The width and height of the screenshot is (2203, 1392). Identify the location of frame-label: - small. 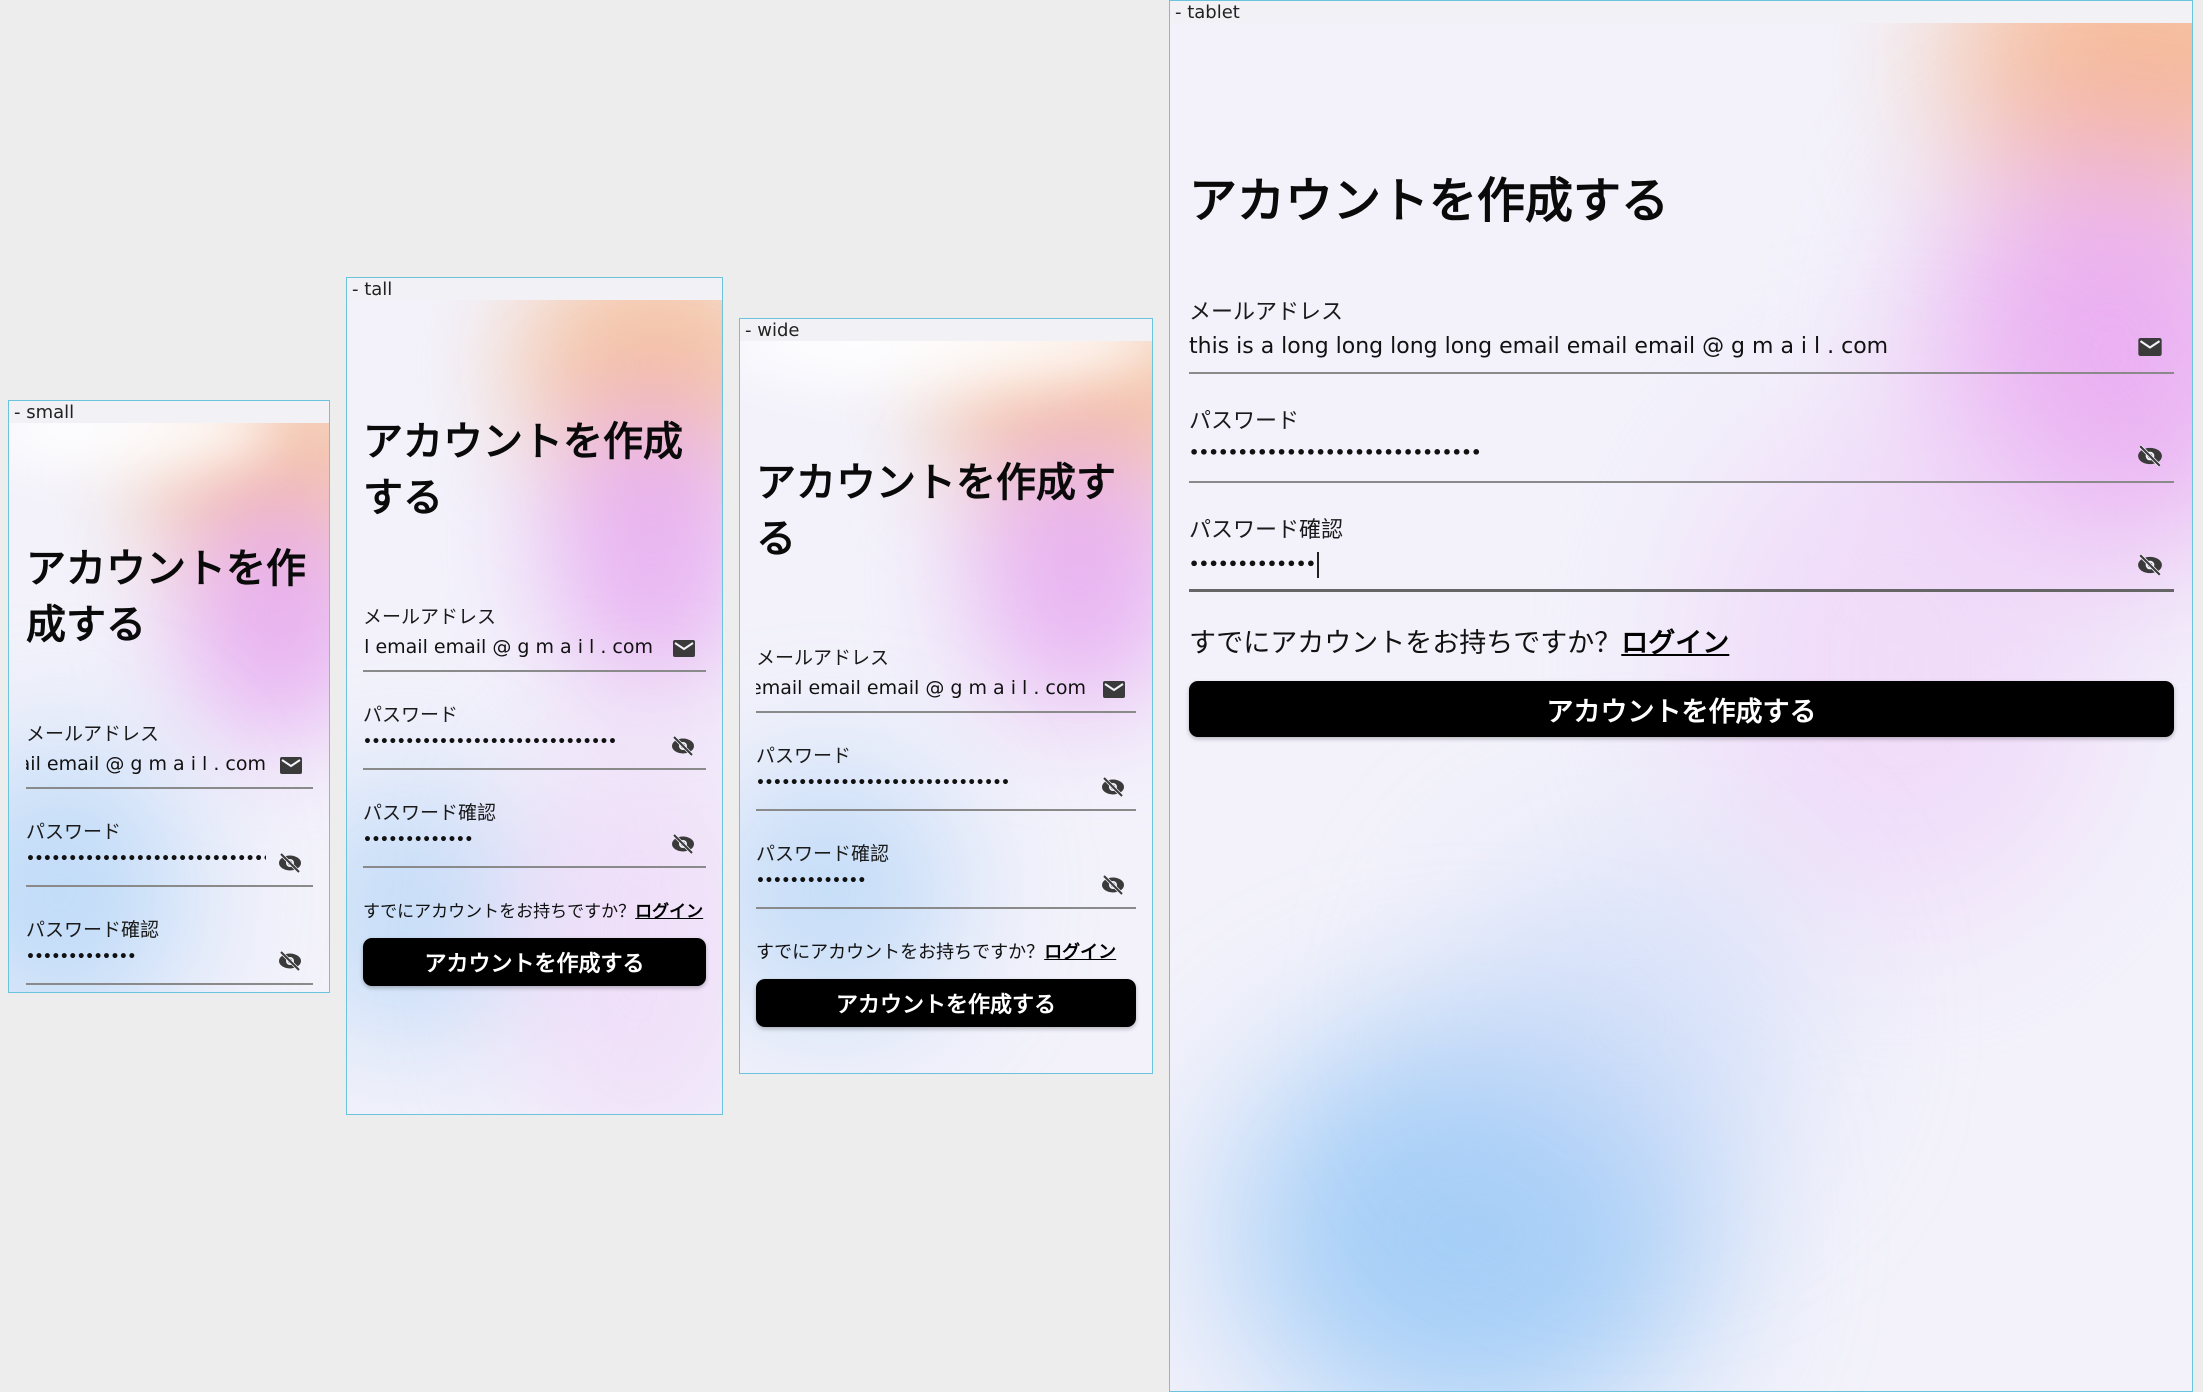
(44, 412).